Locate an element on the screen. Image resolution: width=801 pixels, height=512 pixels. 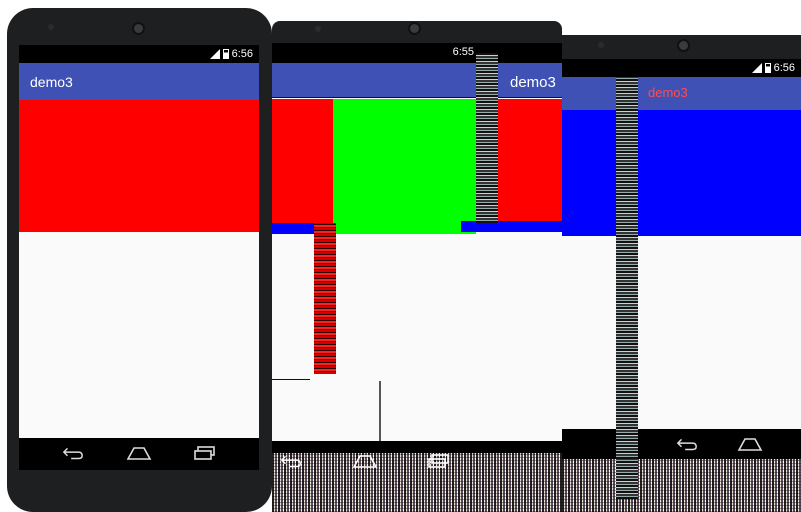
blue-block is located at coordinates (681, 173).